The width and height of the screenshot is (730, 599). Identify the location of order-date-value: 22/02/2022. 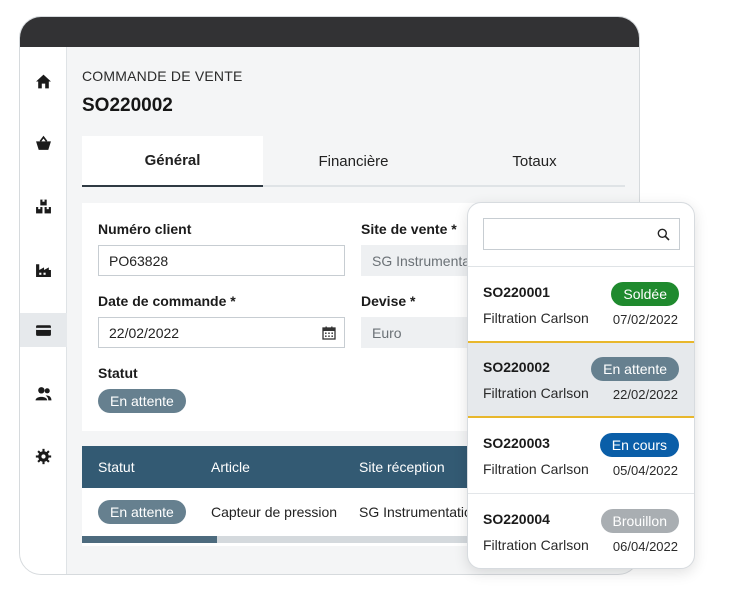
(144, 332).